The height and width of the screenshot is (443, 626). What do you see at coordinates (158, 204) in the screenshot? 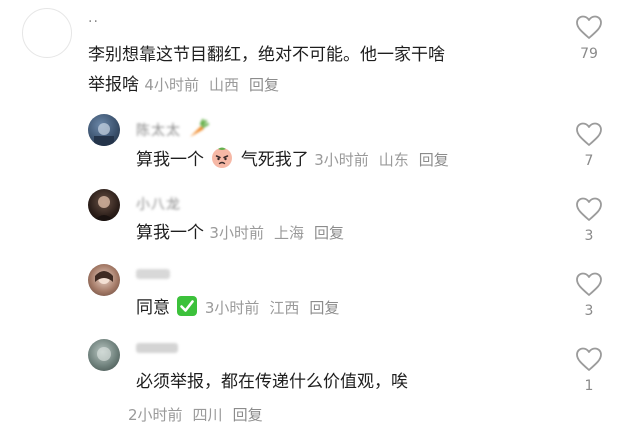
I see `reply-username: 小八龙` at bounding box center [158, 204].